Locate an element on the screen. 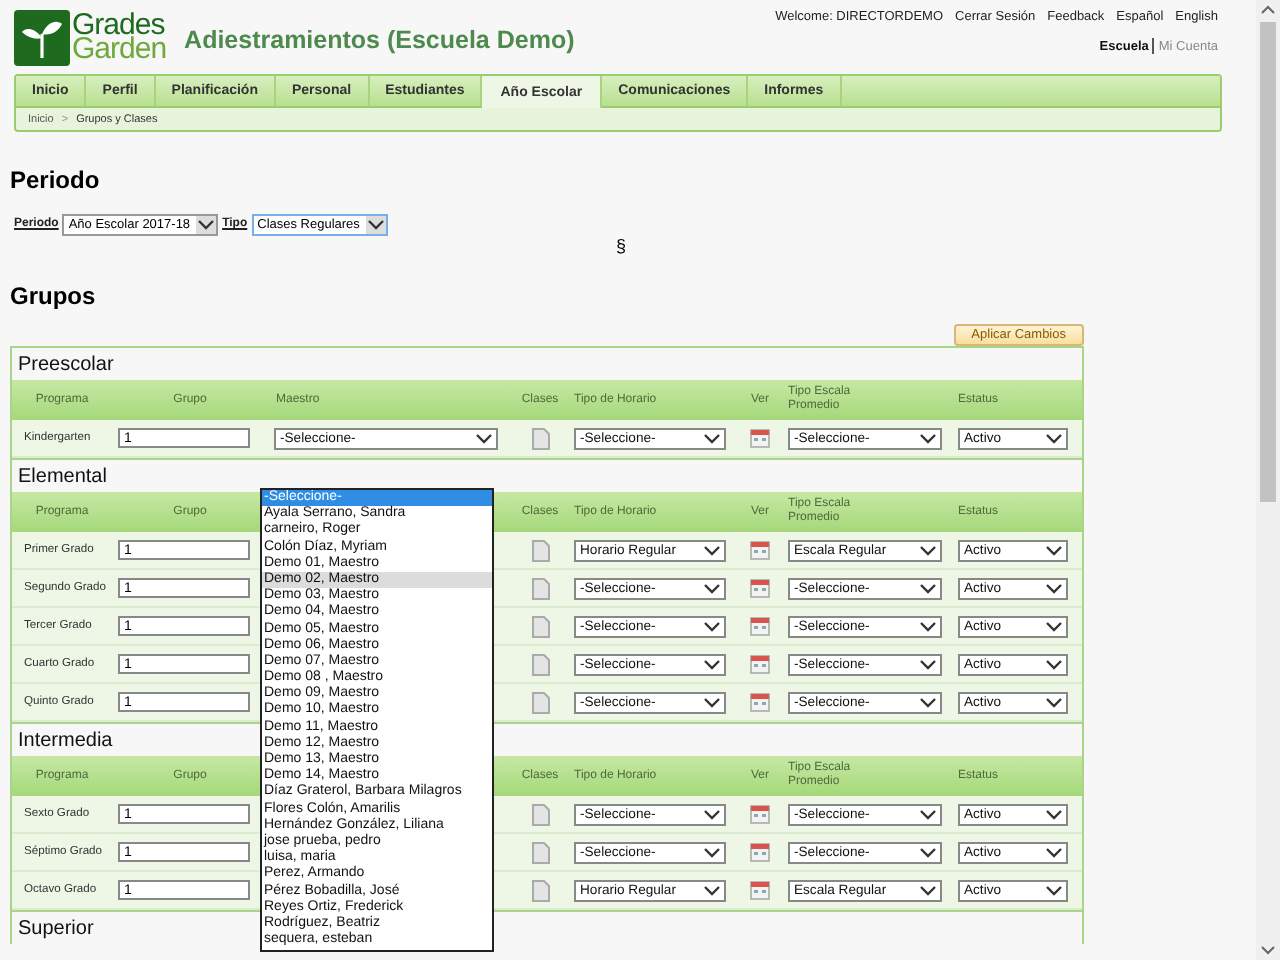 The image size is (1280, 960). logo-text: Garden is located at coordinates (119, 50).